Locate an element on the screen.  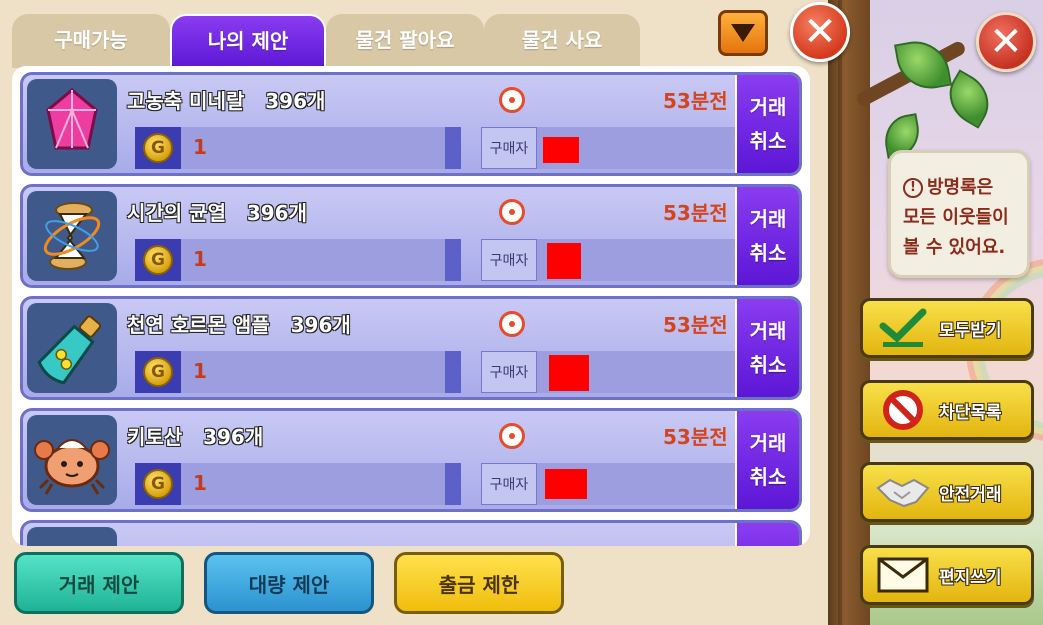
notice-line-3: 볼 수 있어요. is located at coordinates (954, 247).